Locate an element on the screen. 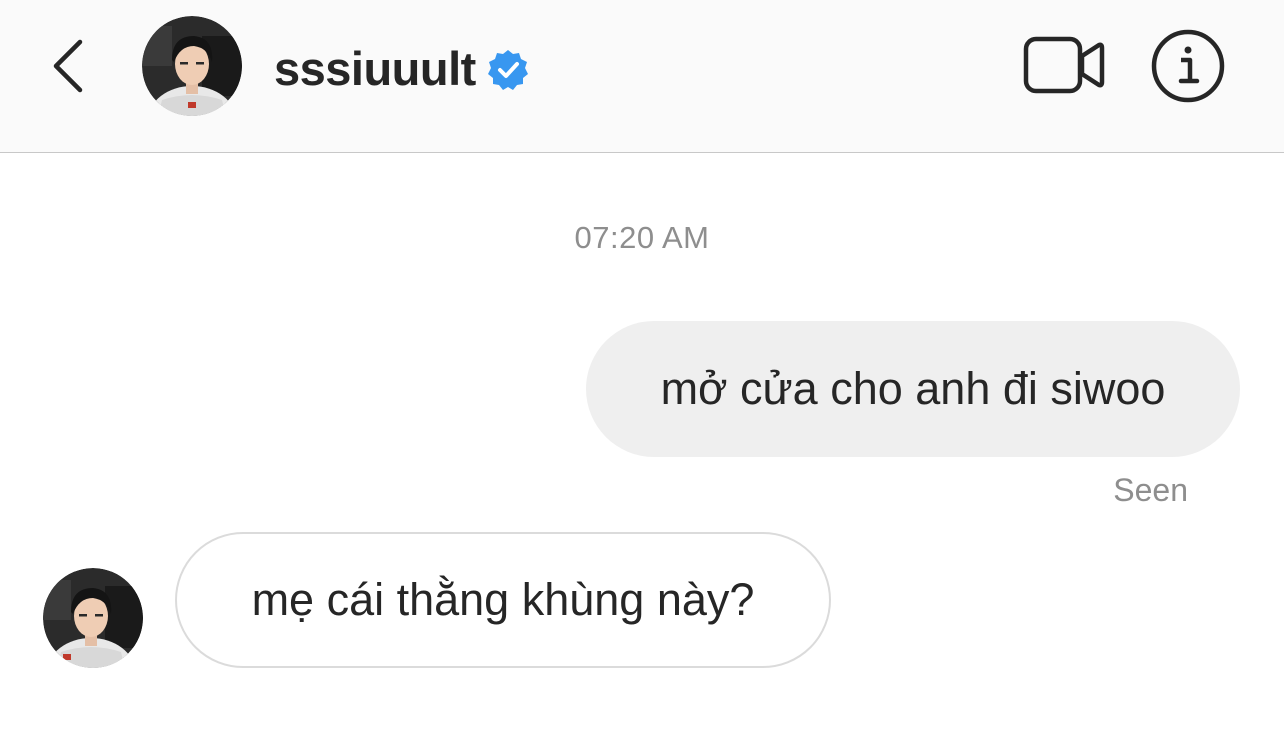  info-icon is located at coordinates (1188, 66).